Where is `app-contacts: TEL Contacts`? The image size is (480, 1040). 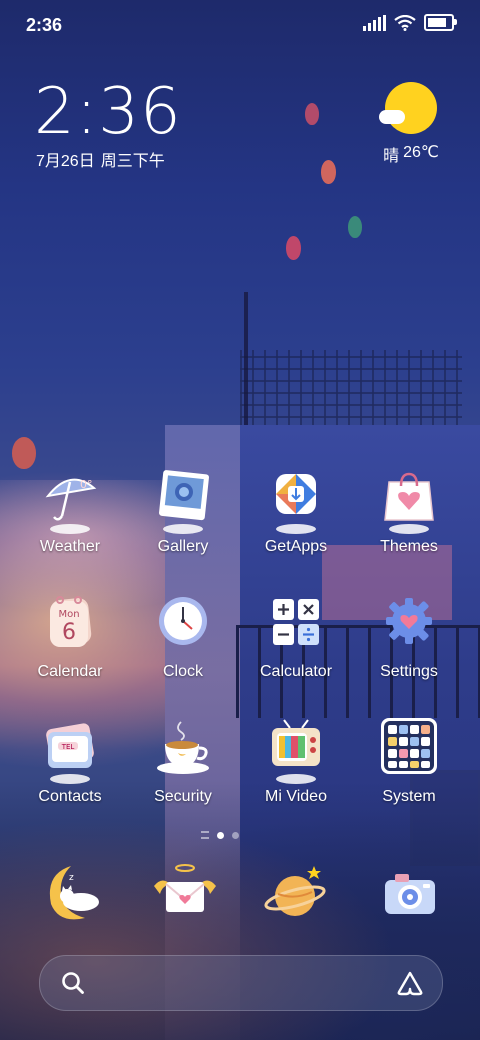 app-contacts: TEL Contacts is located at coordinates (70, 762).